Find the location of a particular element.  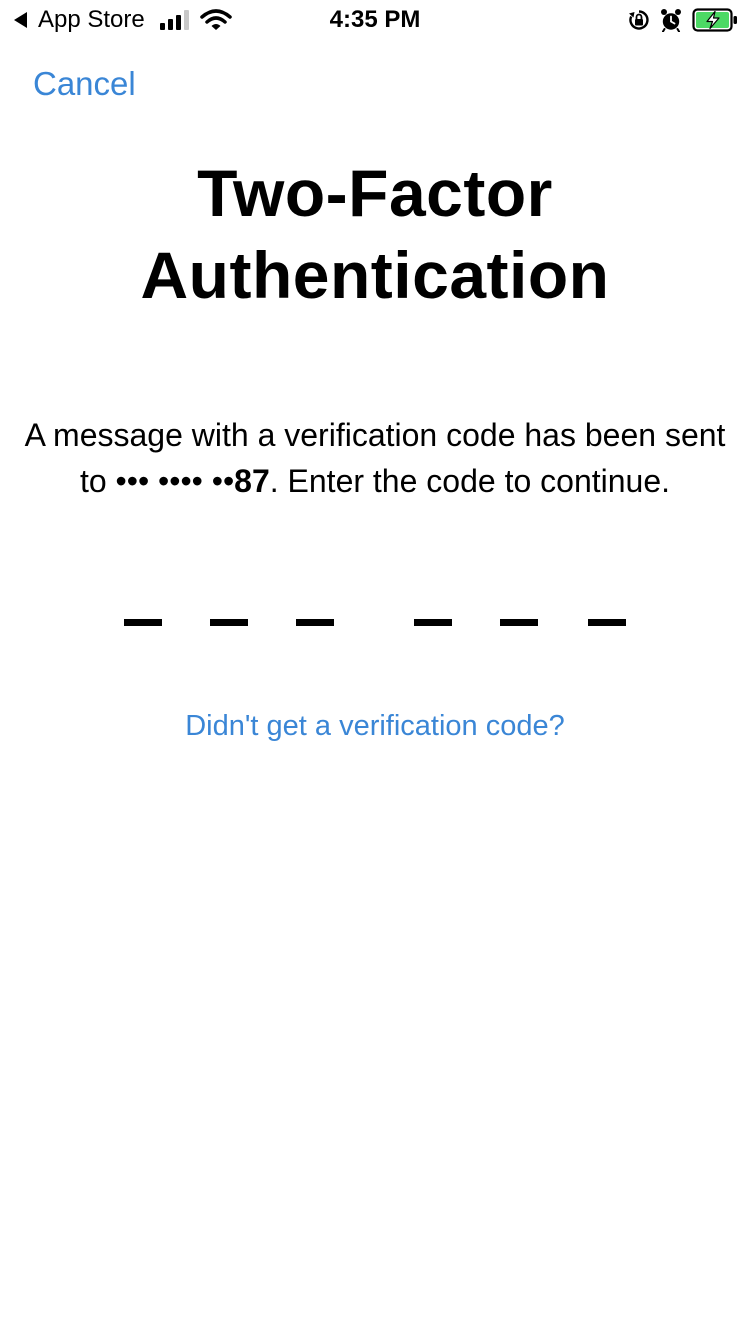

orientation-lock-icon is located at coordinates (639, 20).